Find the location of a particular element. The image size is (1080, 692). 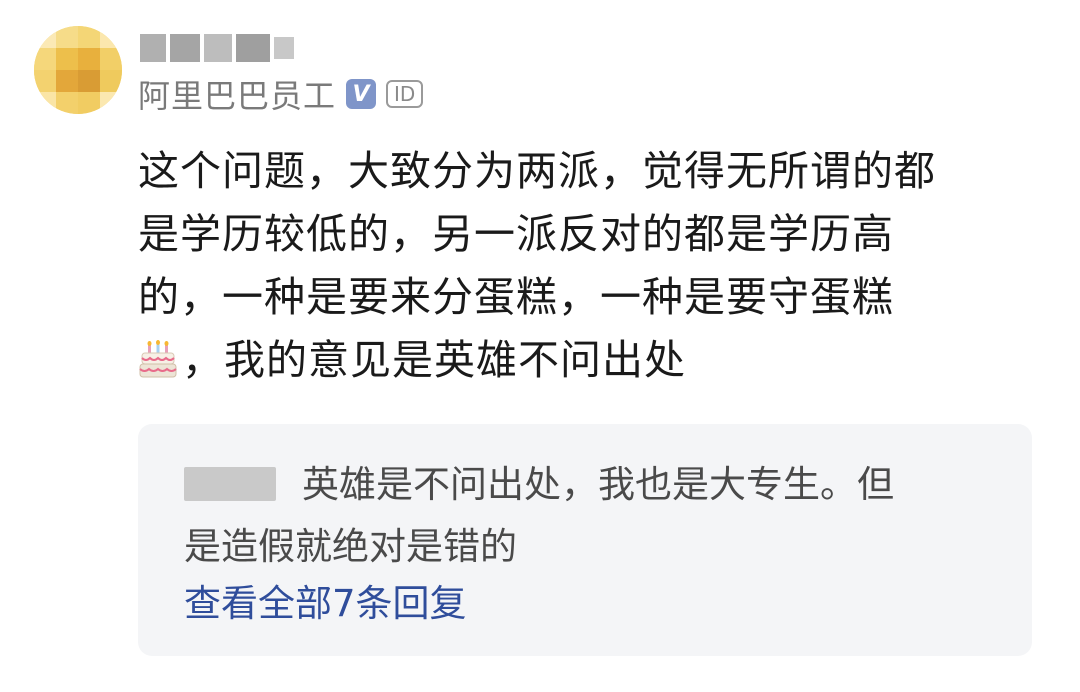

avatar is located at coordinates (78, 70).